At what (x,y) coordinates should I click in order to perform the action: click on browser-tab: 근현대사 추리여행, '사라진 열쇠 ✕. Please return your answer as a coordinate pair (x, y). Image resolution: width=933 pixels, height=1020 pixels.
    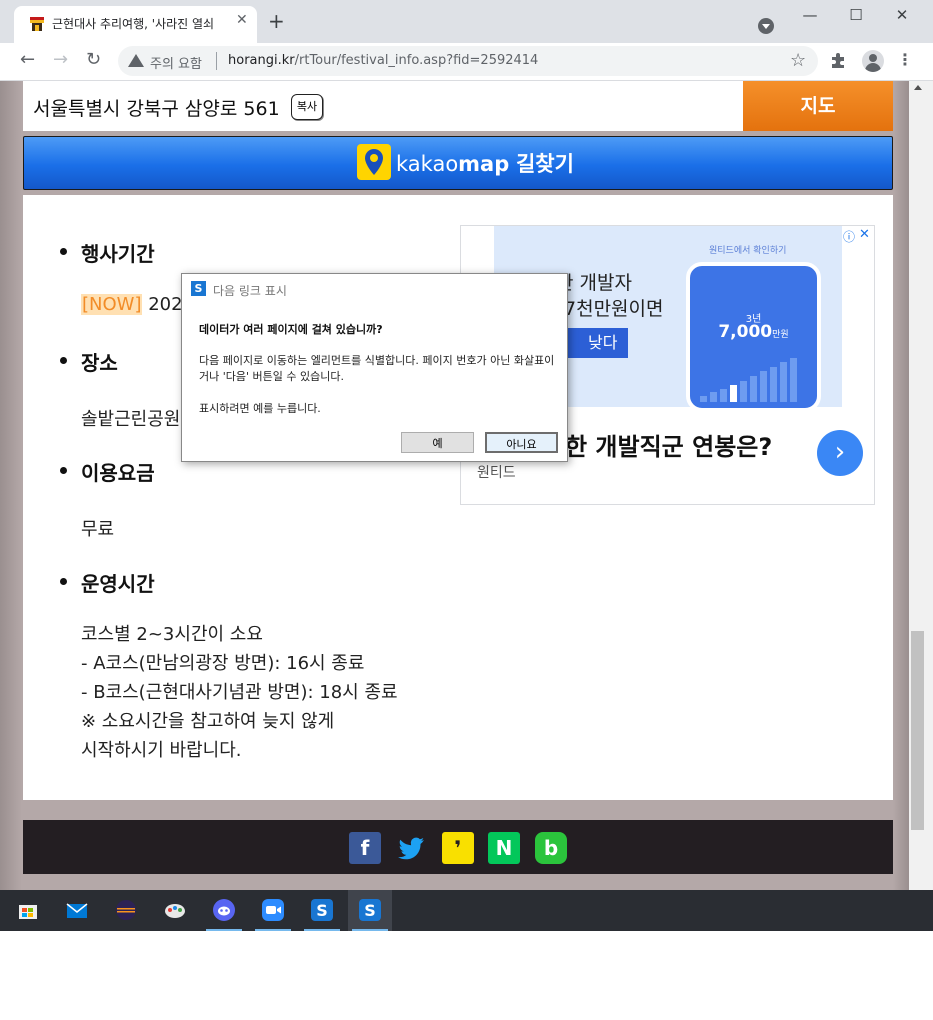
    Looking at the image, I should click on (135, 24).